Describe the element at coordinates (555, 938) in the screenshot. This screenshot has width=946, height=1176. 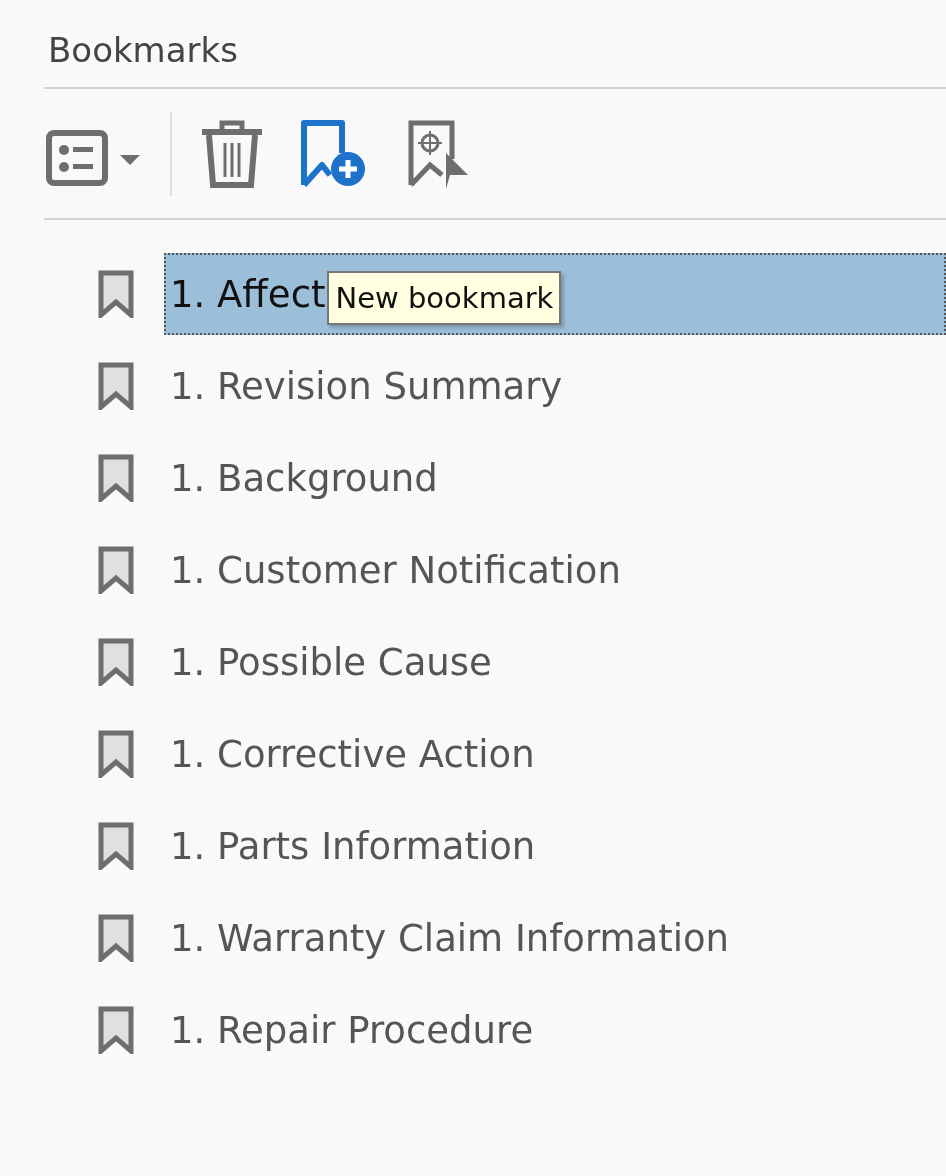
I see `bookmark-item: 1. Warranty Claim Information` at that location.